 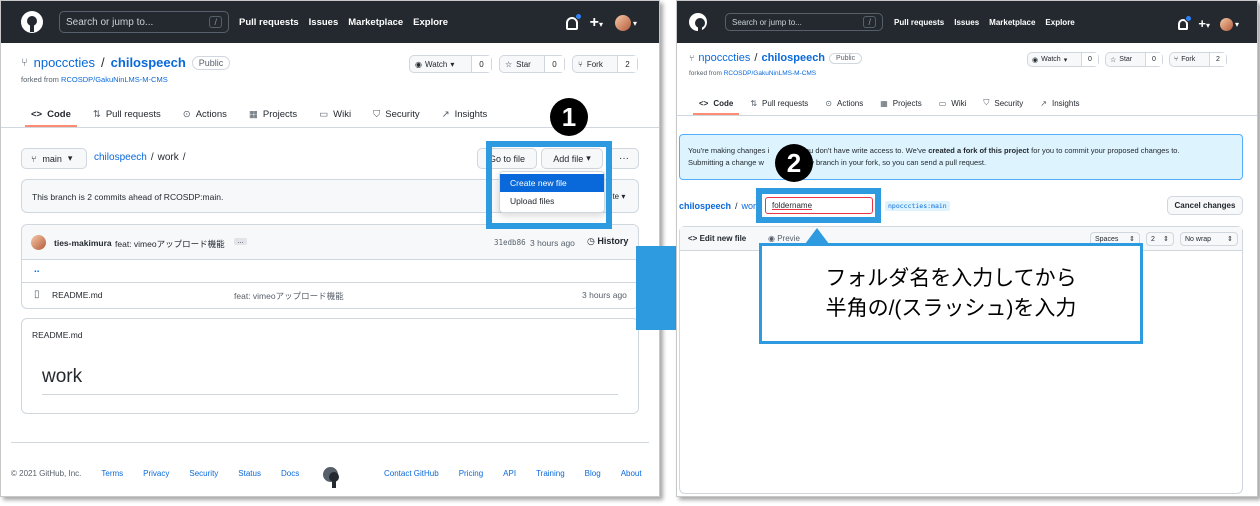 I want to click on branch-select-button: ⑂ main ▾, so click(x=54, y=158).